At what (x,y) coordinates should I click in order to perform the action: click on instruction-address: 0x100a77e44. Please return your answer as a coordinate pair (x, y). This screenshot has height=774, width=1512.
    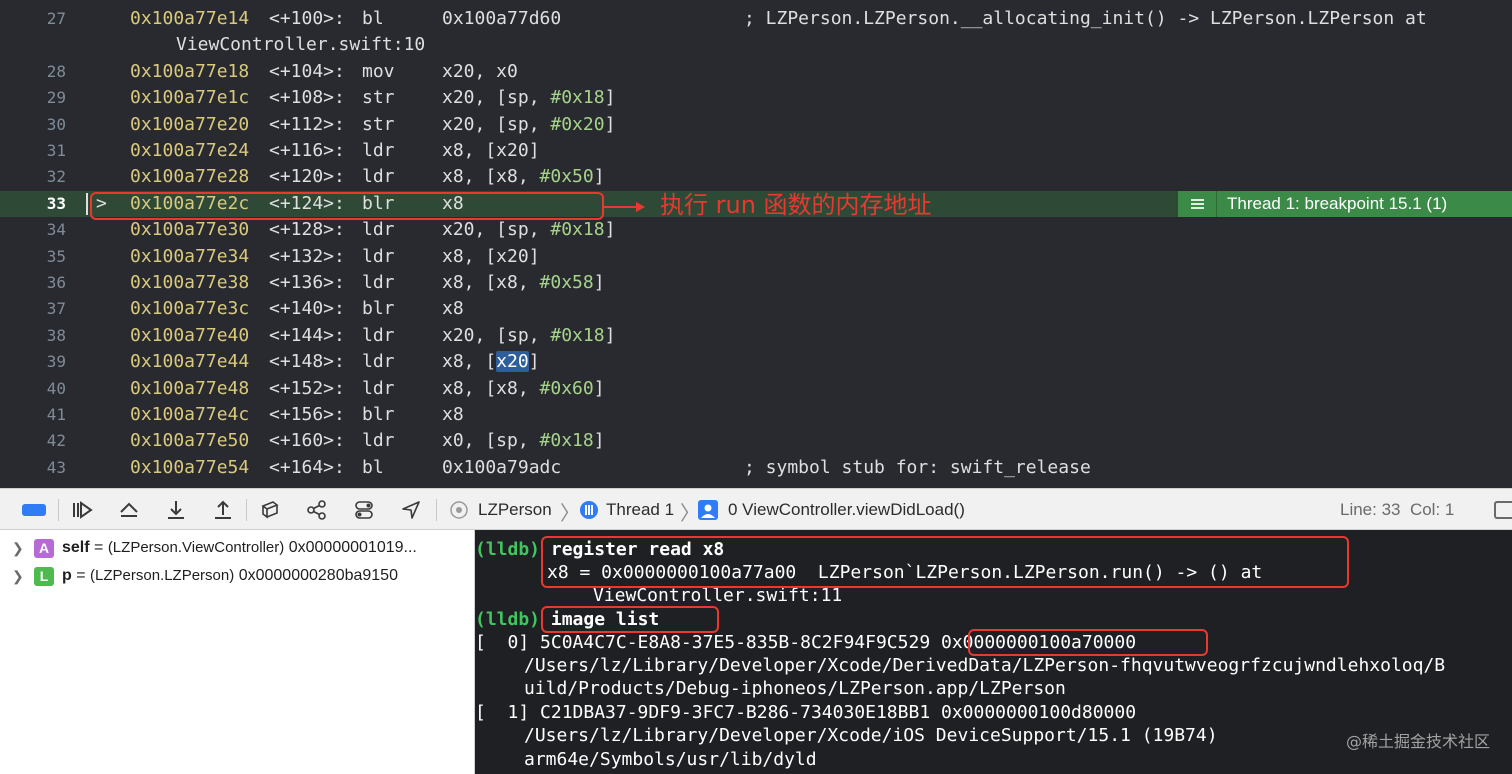
    Looking at the image, I should click on (190, 362).